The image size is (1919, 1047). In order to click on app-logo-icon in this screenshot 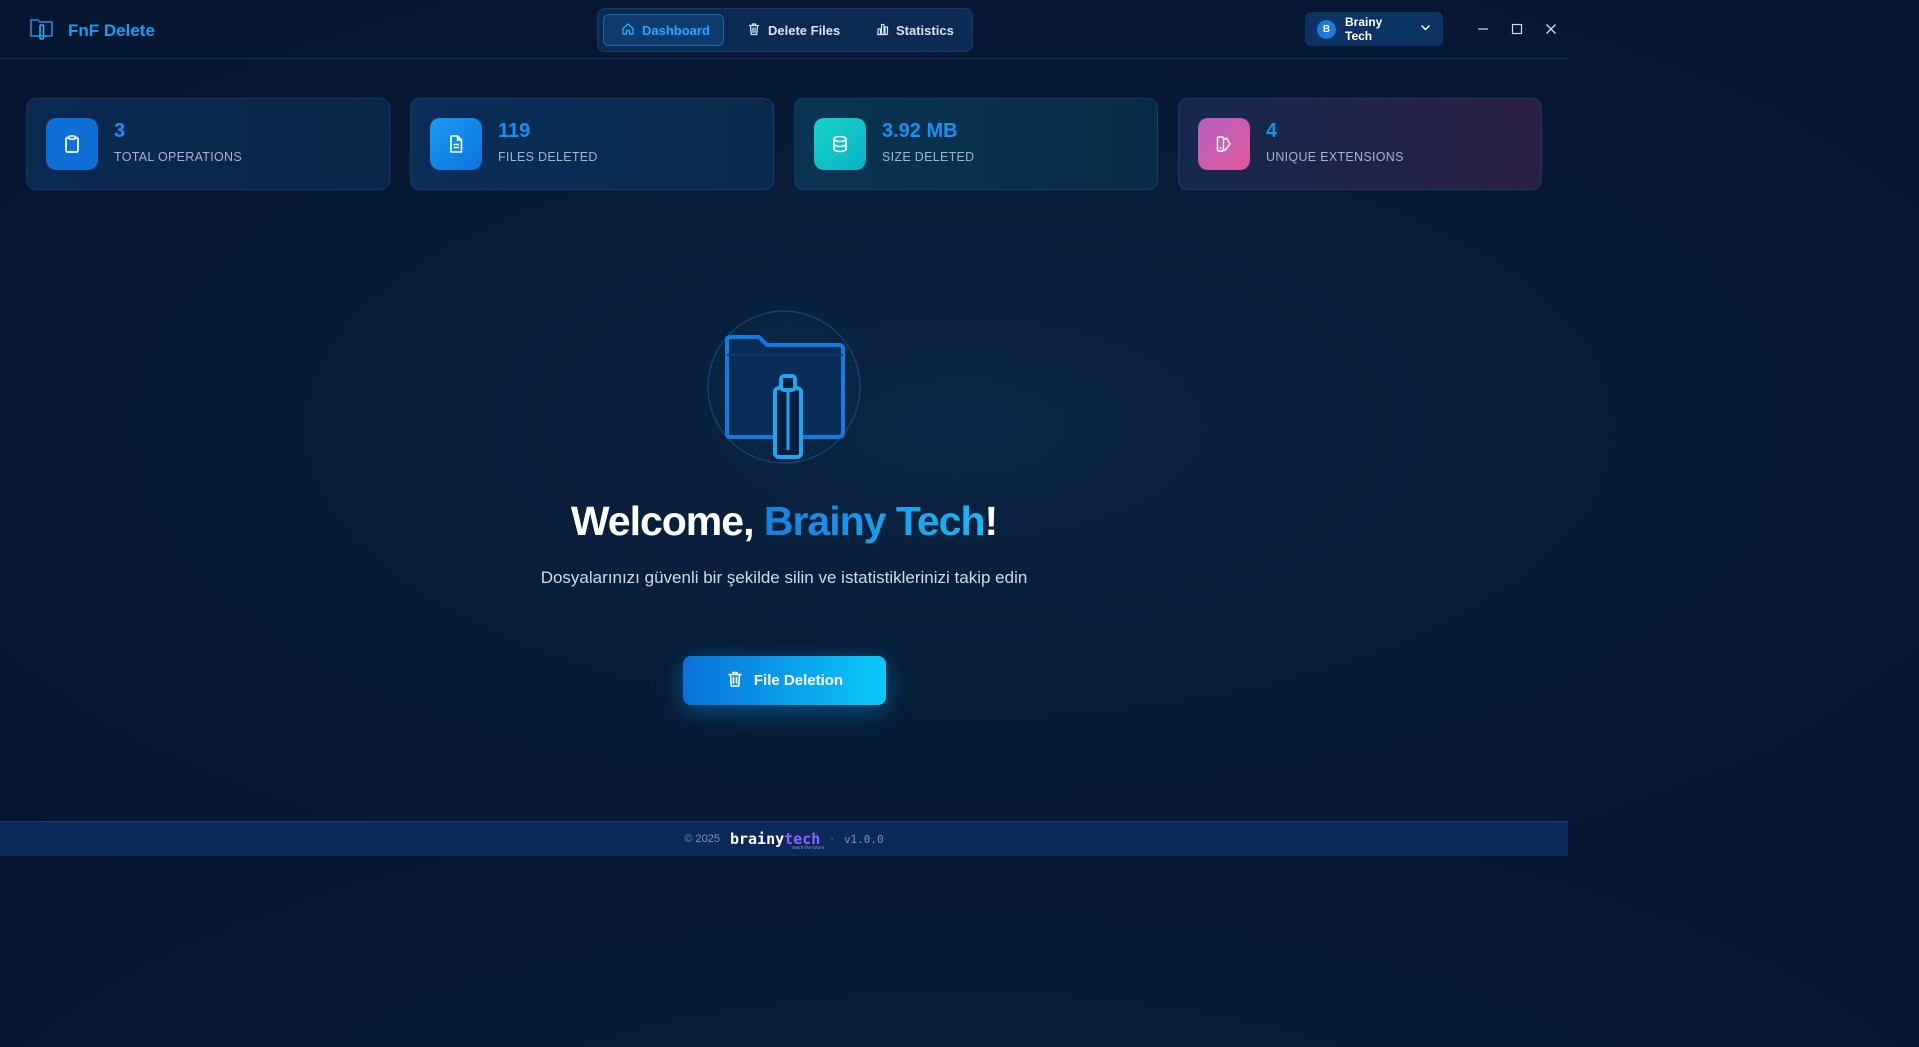, I will do `click(42, 30)`.